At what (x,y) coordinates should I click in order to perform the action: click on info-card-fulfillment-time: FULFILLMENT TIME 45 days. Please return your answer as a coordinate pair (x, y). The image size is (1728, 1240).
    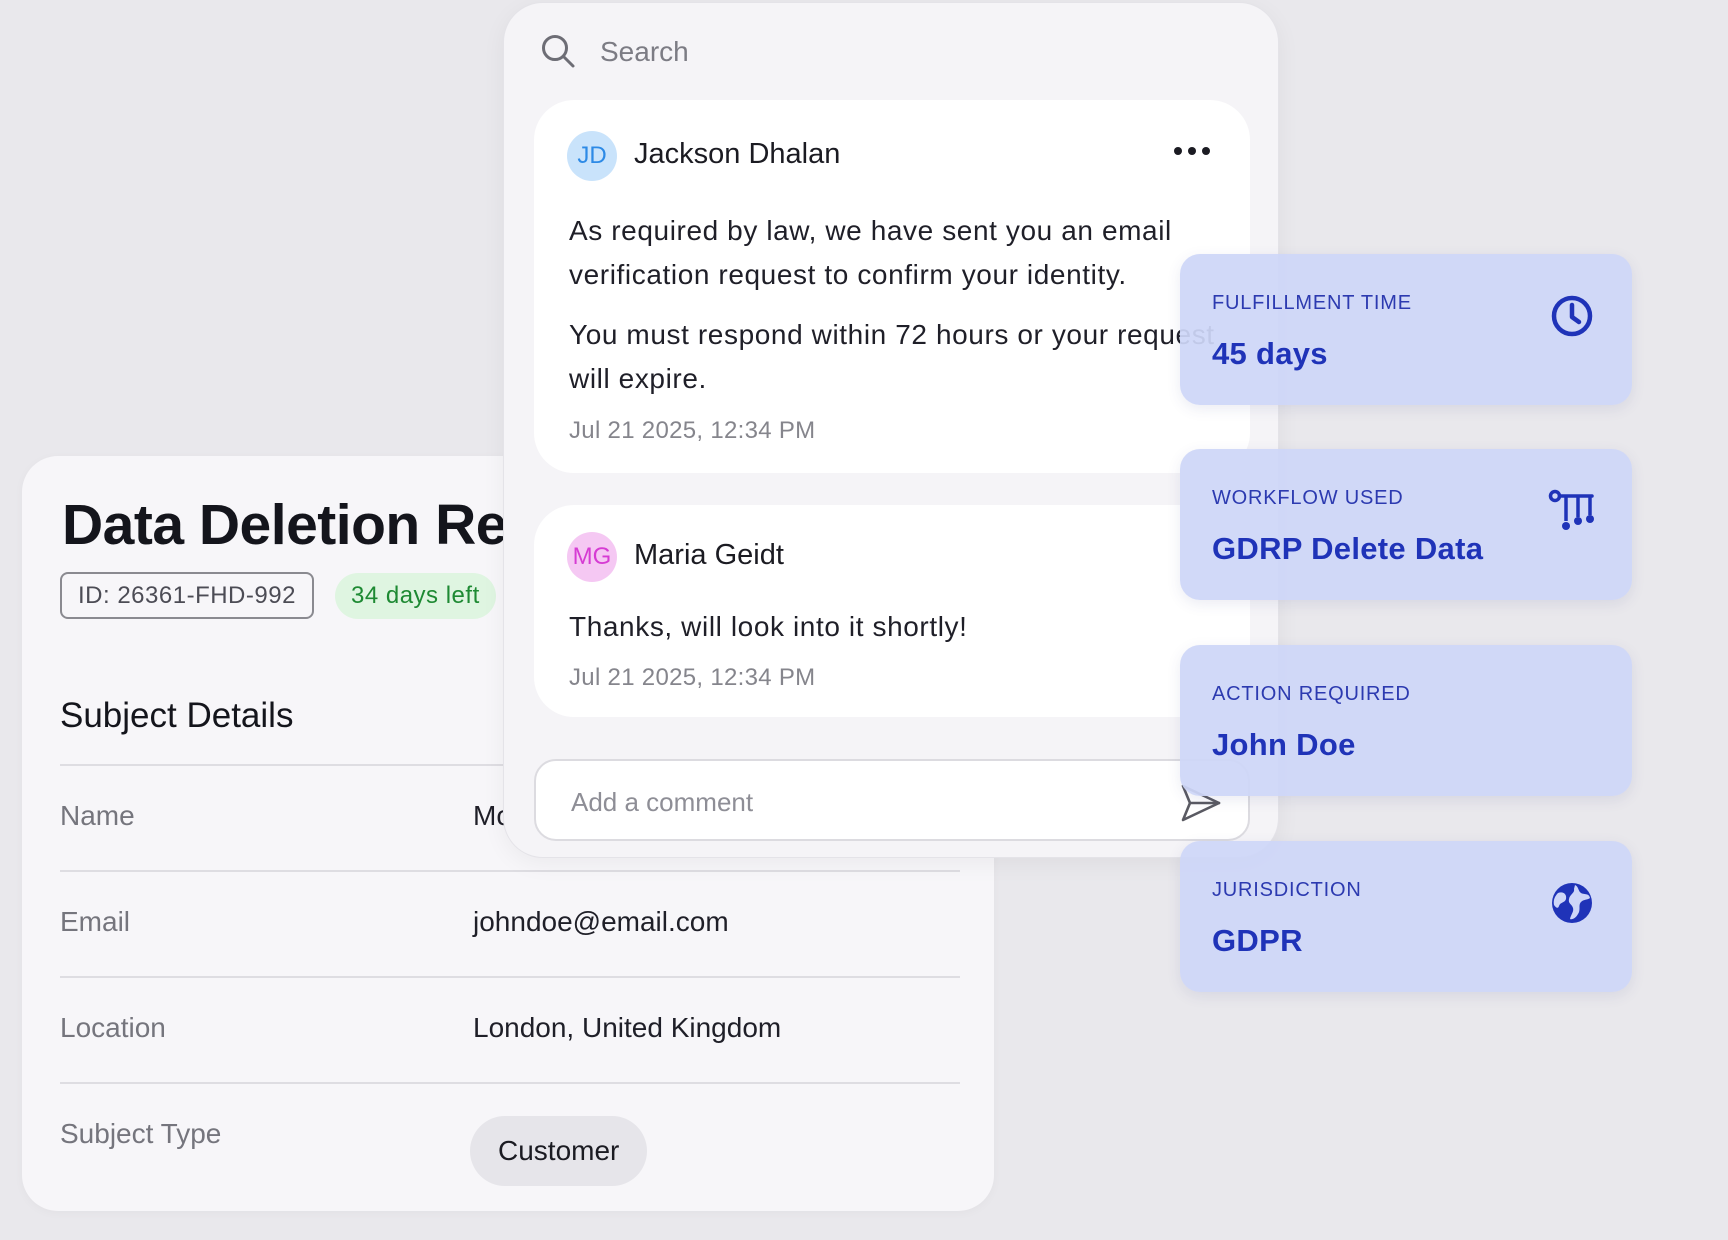
    Looking at the image, I should click on (1406, 329).